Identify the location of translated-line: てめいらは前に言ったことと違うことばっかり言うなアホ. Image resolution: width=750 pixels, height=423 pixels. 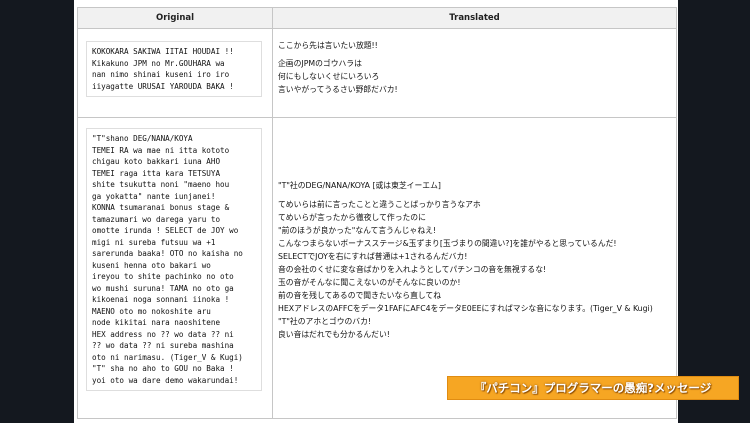
(379, 204).